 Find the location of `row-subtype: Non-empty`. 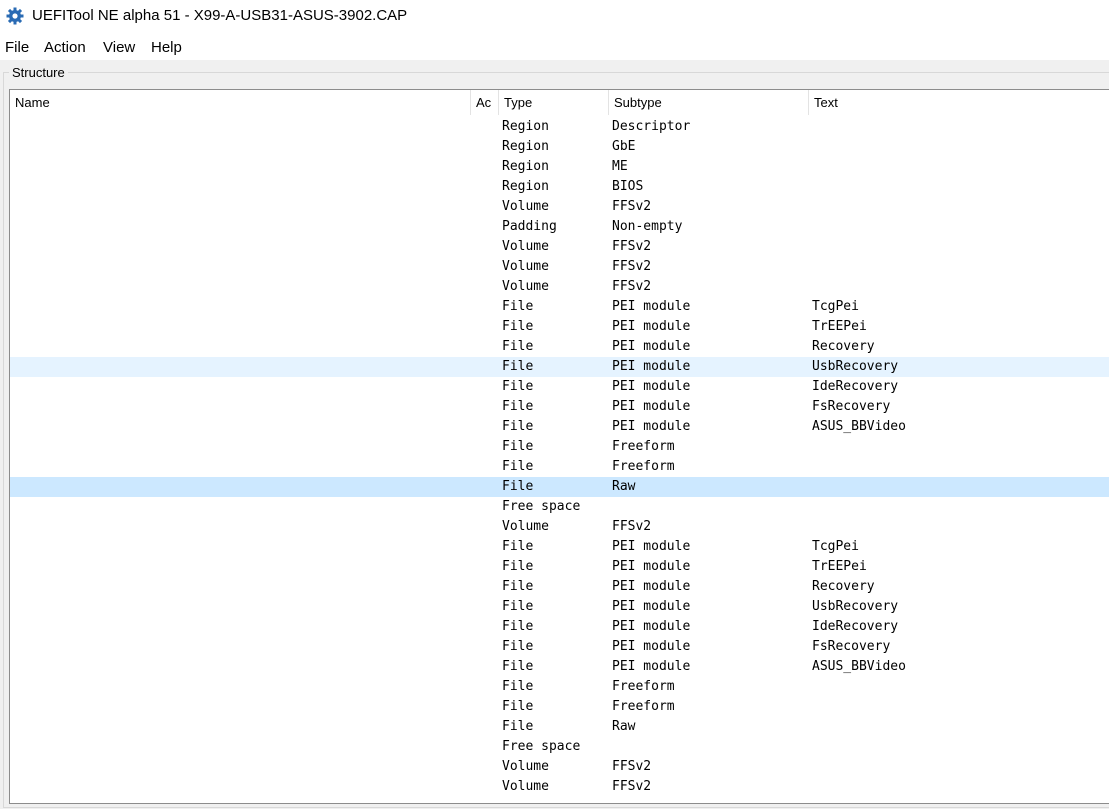

row-subtype: Non-empty is located at coordinates (647, 226).